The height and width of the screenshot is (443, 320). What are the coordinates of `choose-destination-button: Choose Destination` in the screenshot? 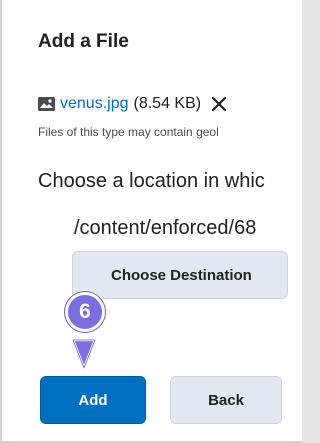 It's located at (180, 275).